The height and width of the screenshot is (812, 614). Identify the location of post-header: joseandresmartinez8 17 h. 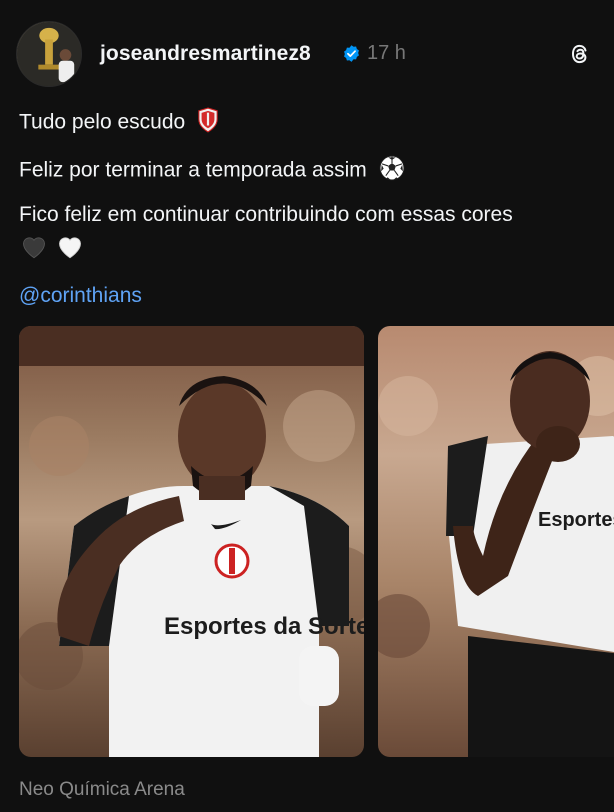
(307, 50).